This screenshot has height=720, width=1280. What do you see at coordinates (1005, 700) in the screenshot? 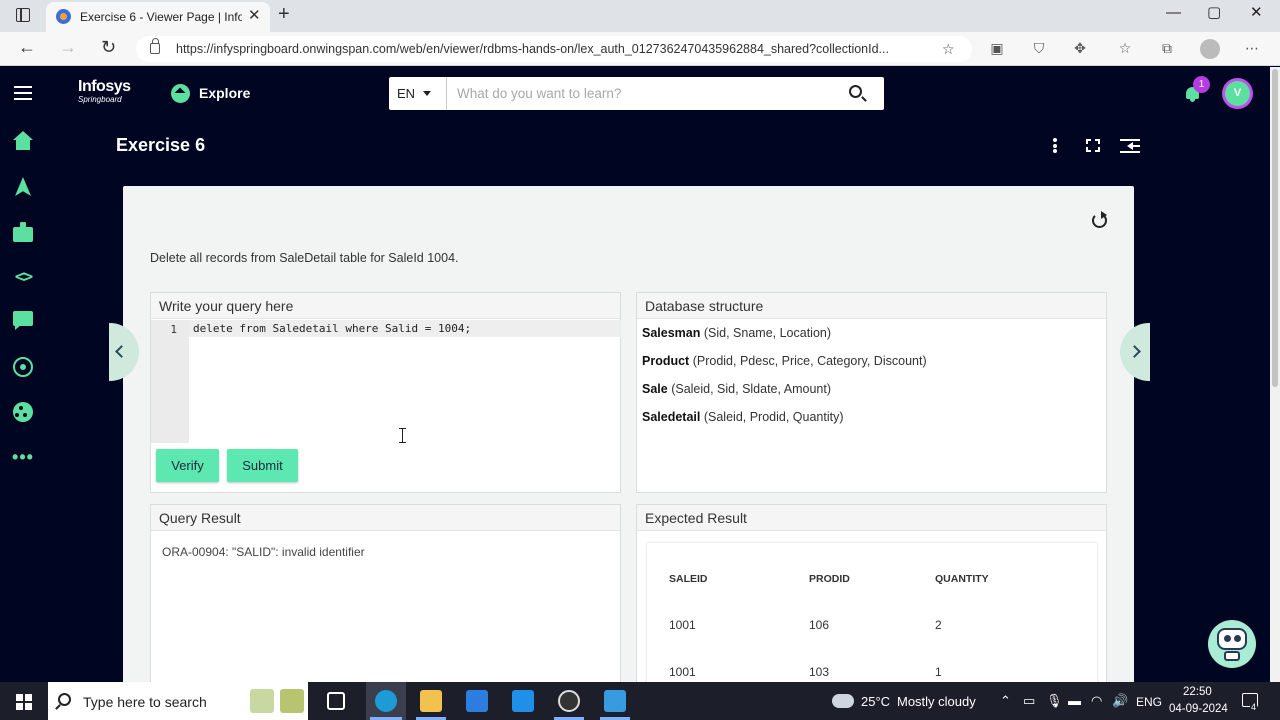
I see `chevron-up-icon: ⌃` at bounding box center [1005, 700].